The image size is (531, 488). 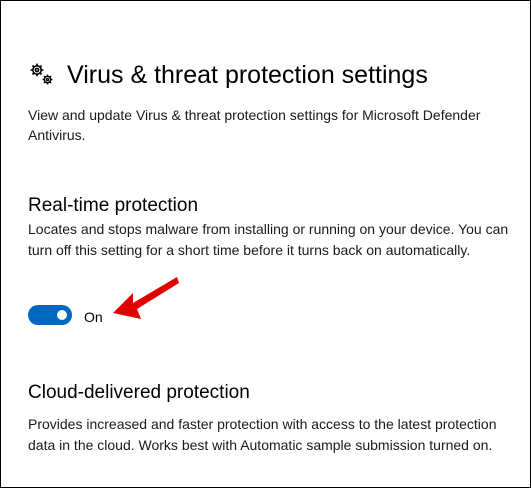 What do you see at coordinates (146, 298) in the screenshot?
I see `red-arrow-icon` at bounding box center [146, 298].